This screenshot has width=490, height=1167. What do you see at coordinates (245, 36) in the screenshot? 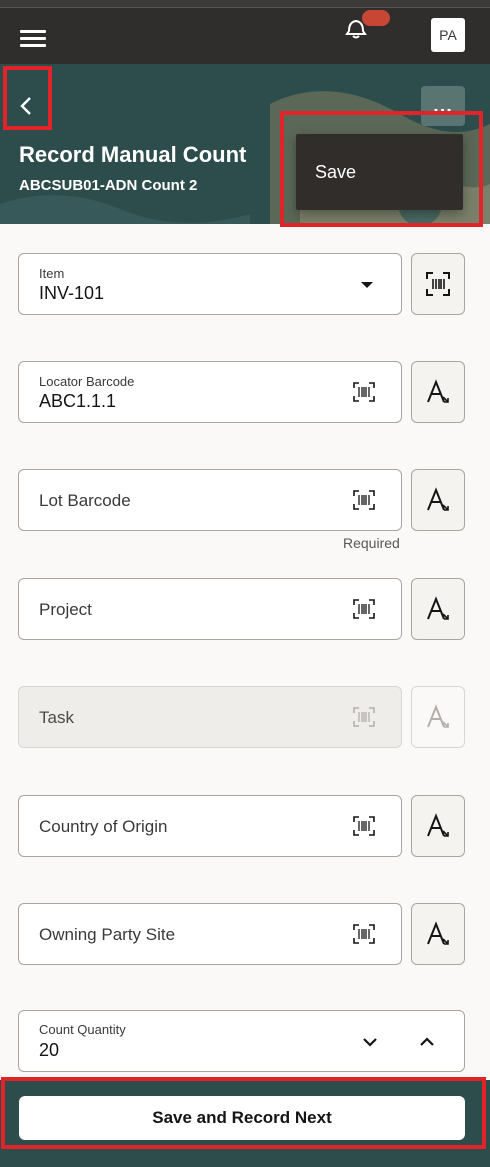
I see `app-top-bar` at bounding box center [245, 36].